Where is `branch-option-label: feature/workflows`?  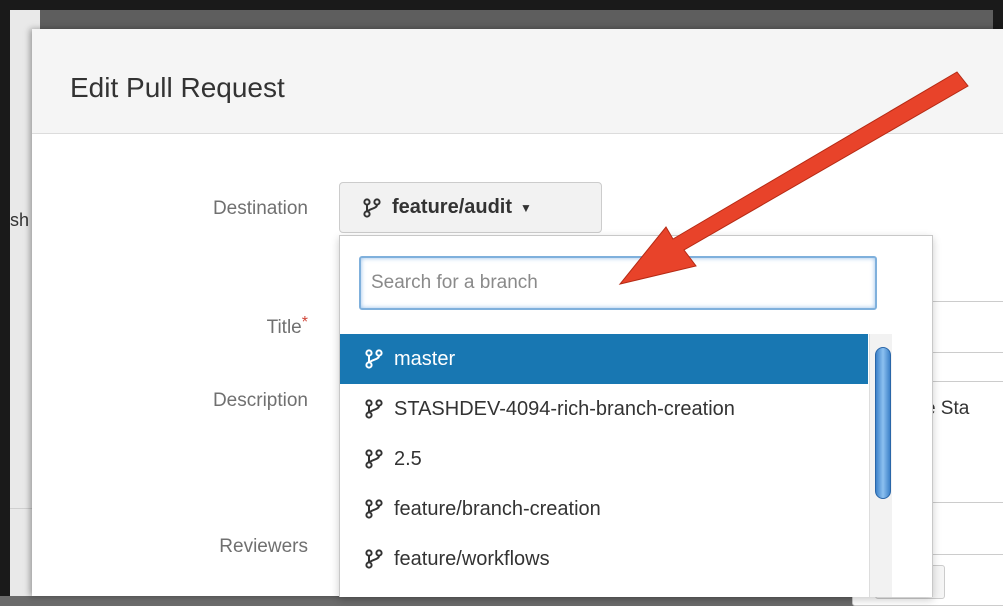
branch-option-label: feature/workflows is located at coordinates (472, 558).